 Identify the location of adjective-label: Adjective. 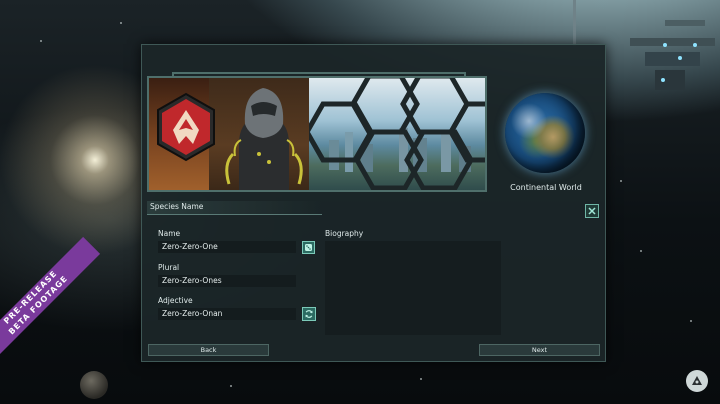
(175, 300).